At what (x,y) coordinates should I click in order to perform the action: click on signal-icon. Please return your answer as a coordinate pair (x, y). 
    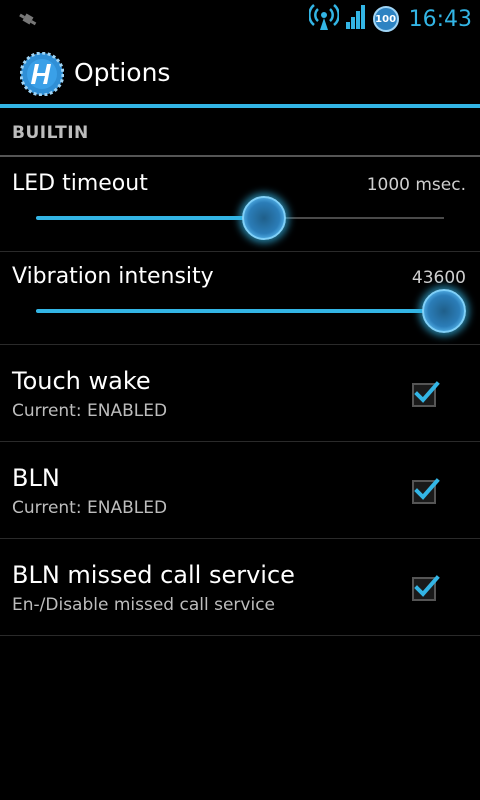
    Looking at the image, I should click on (356, 19).